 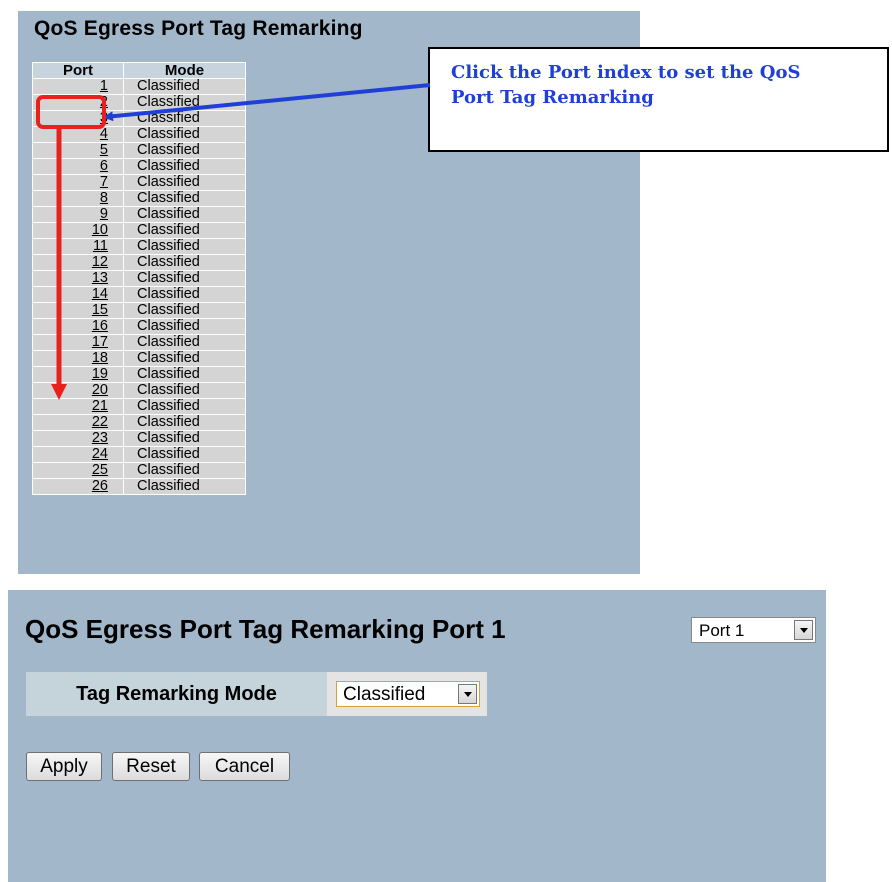 What do you see at coordinates (100, 326) in the screenshot?
I see `port-link: 16` at bounding box center [100, 326].